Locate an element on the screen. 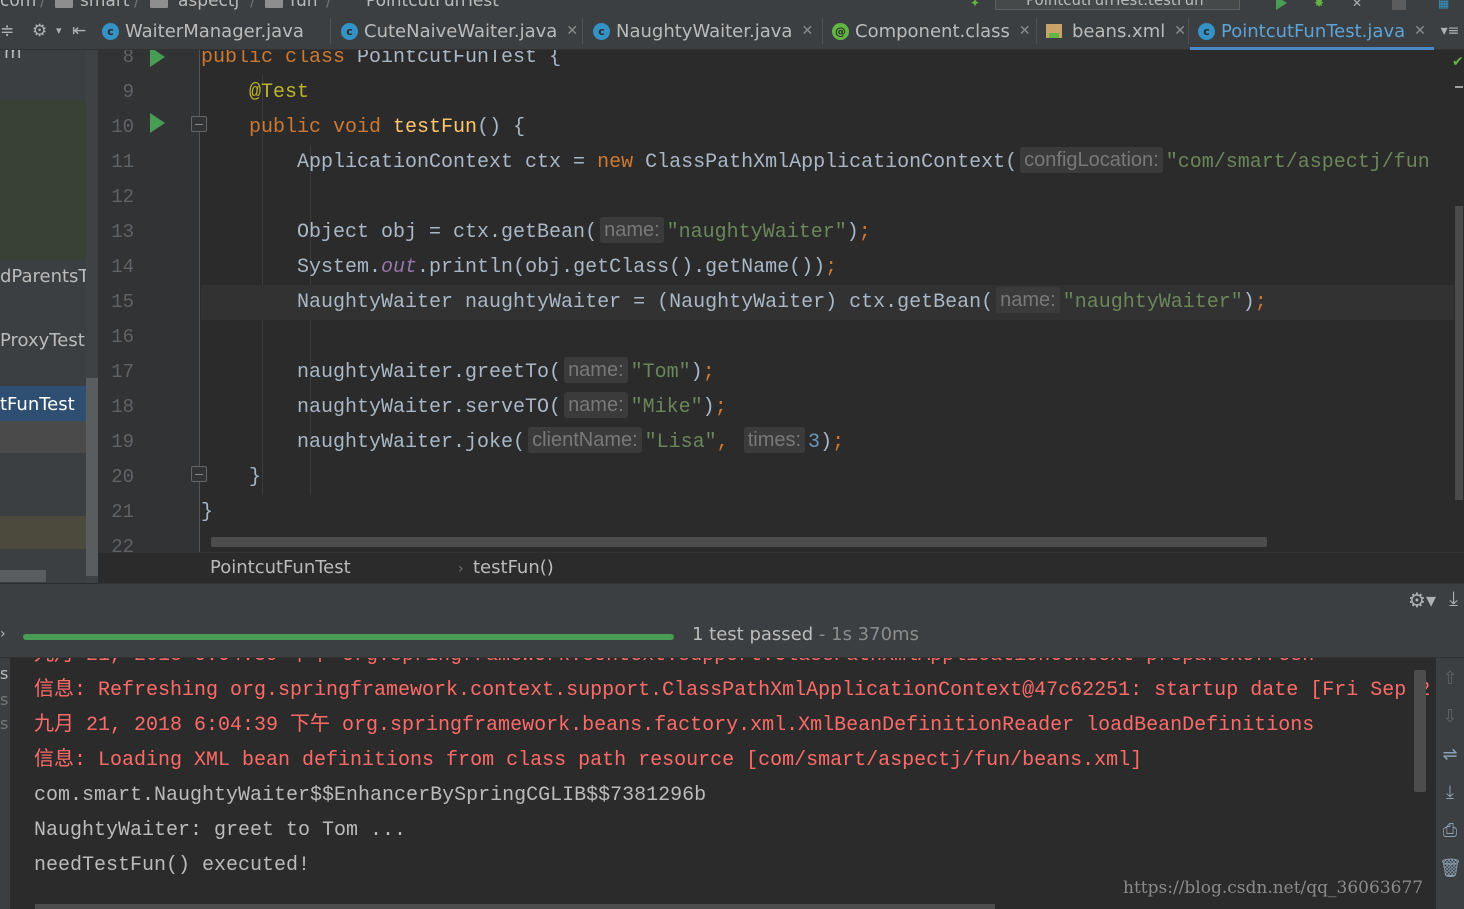 The height and width of the screenshot is (909, 1464). code-line: naughtyWaiter.greetTo(name: "Tom"); is located at coordinates (458, 370).